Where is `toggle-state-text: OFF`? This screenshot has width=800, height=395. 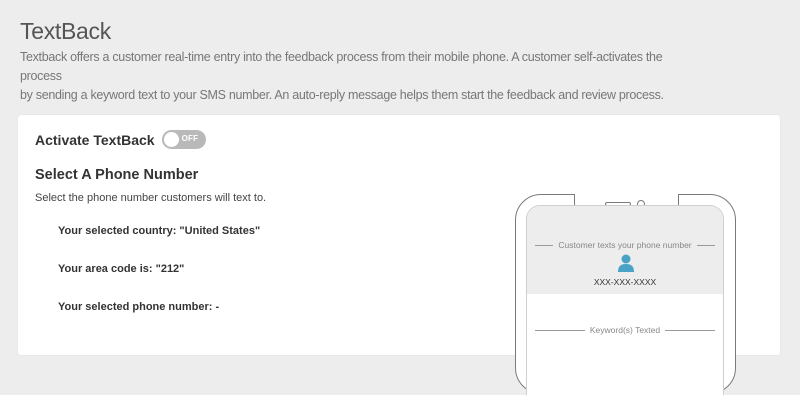
toggle-state-text: OFF is located at coordinates (190, 138).